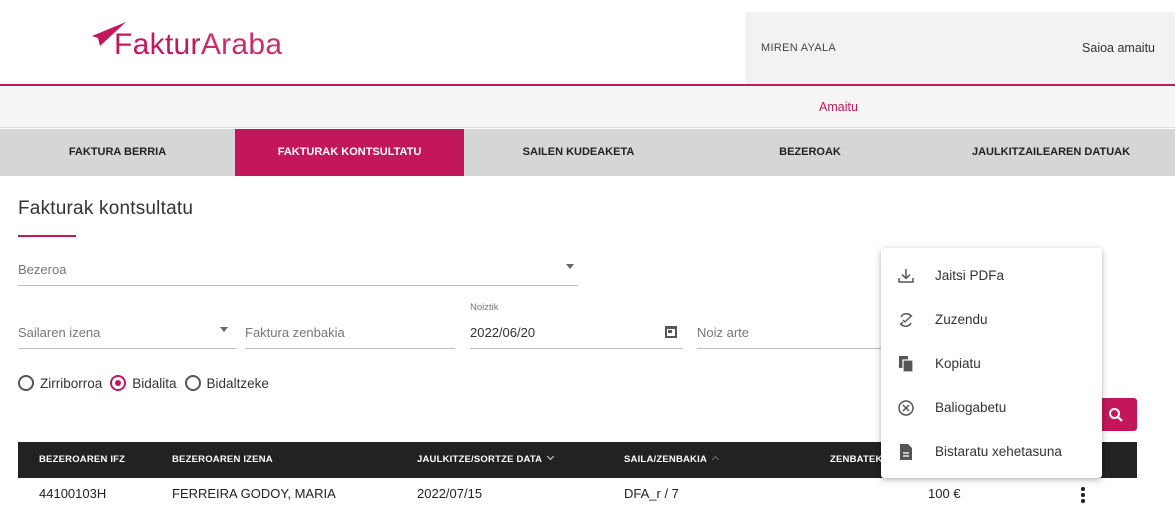 The image size is (1175, 509). What do you see at coordinates (576, 325) in the screenshot?
I see `from-date-input: Noiztik 2022/06/20` at bounding box center [576, 325].